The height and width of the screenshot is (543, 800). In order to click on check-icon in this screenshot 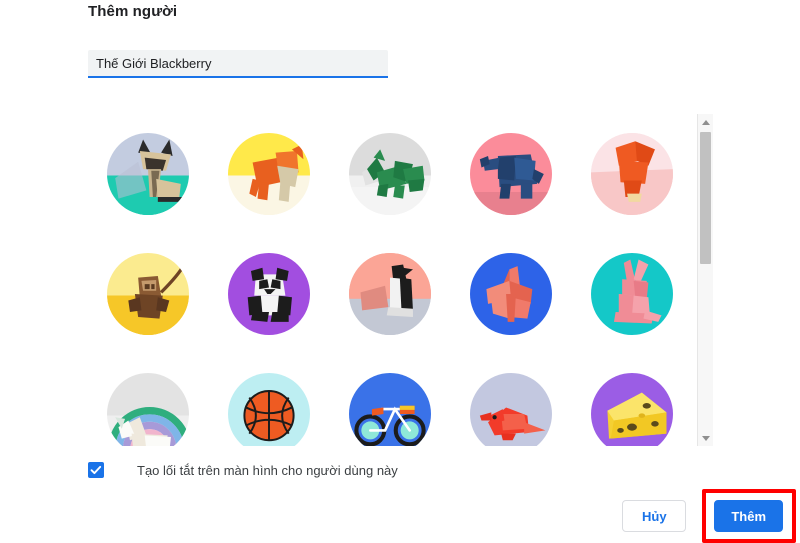, I will do `click(96, 470)`.